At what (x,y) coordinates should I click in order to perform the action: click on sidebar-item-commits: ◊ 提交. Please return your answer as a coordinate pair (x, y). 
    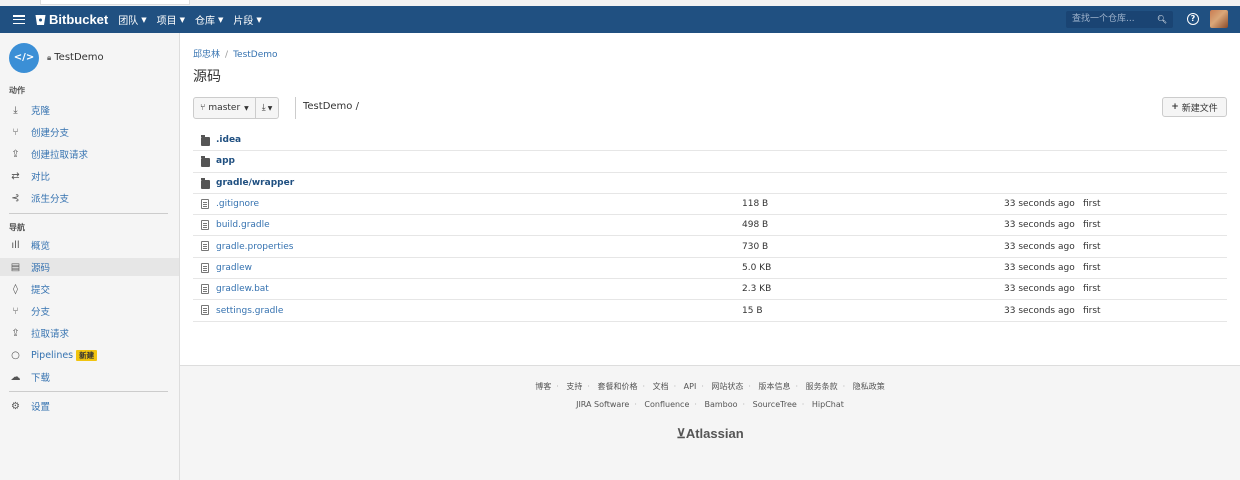
    Looking at the image, I should click on (89, 289).